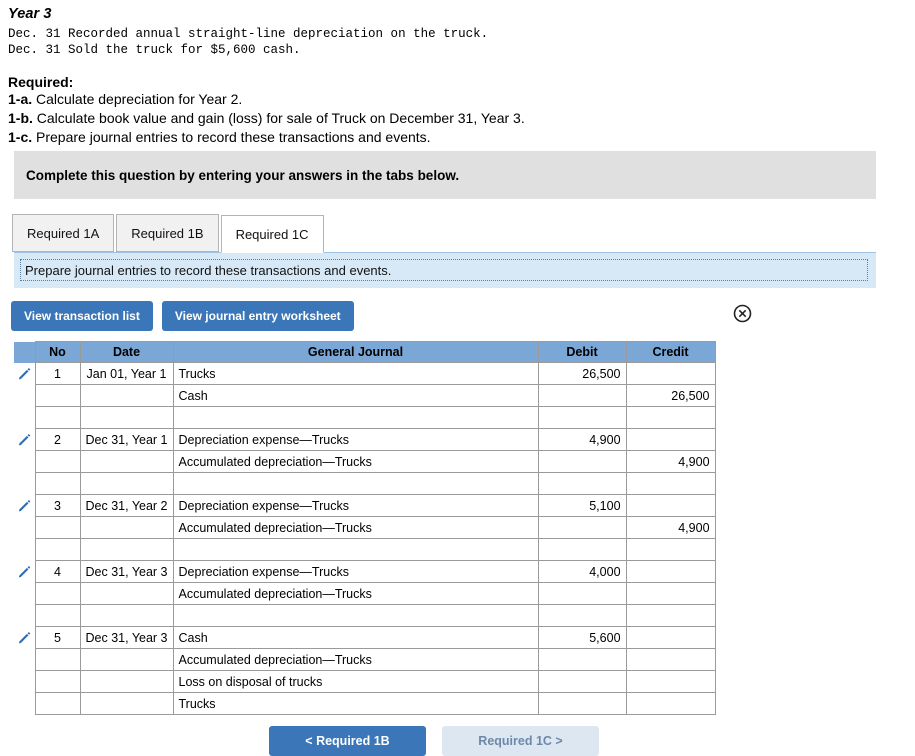 The image size is (915, 756). Describe the element at coordinates (355, 681) in the screenshot. I see `cell-general-journal: Loss on disposal of trucks` at that location.